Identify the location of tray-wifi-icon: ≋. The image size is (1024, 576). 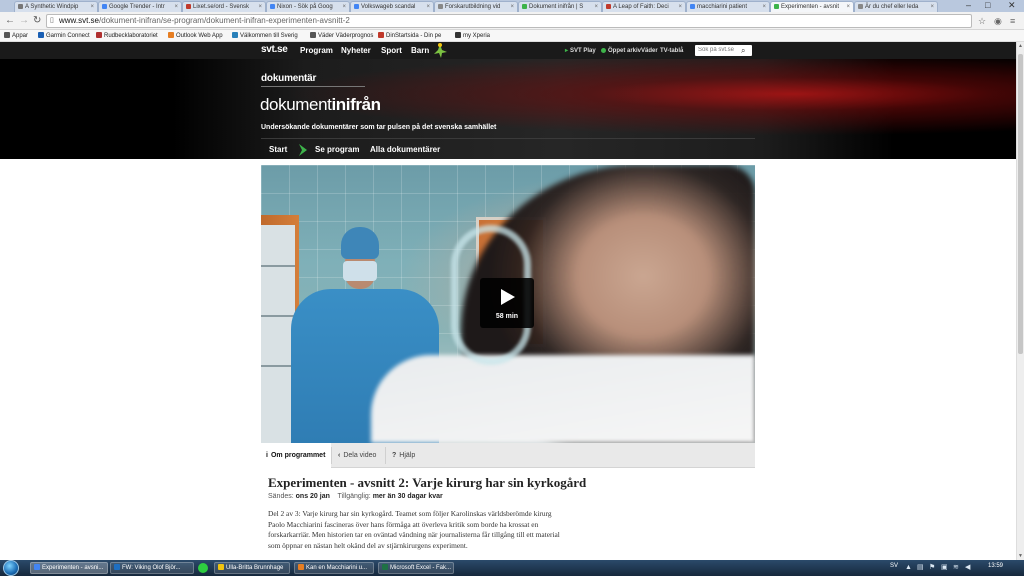
(956, 568).